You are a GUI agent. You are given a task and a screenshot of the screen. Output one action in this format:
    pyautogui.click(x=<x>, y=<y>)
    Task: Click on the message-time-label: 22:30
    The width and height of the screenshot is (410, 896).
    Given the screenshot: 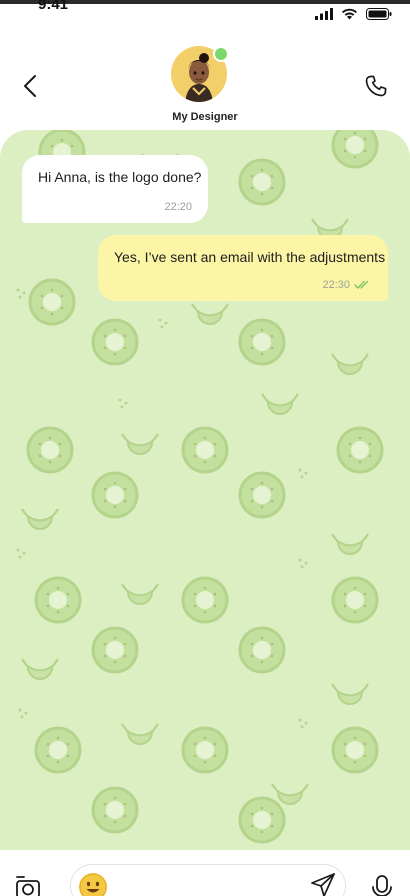 What is the action you would take?
    pyautogui.click(x=336, y=285)
    